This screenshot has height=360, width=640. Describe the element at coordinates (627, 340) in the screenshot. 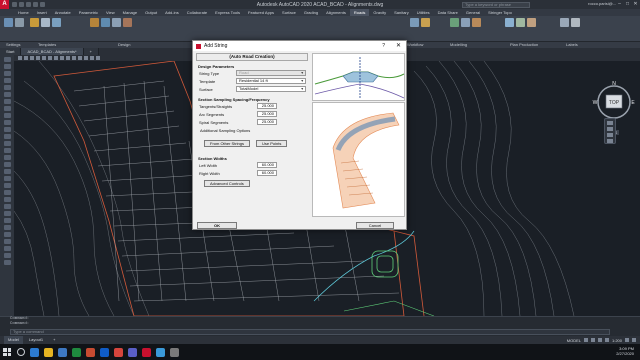

I see `workspace-icon` at that location.